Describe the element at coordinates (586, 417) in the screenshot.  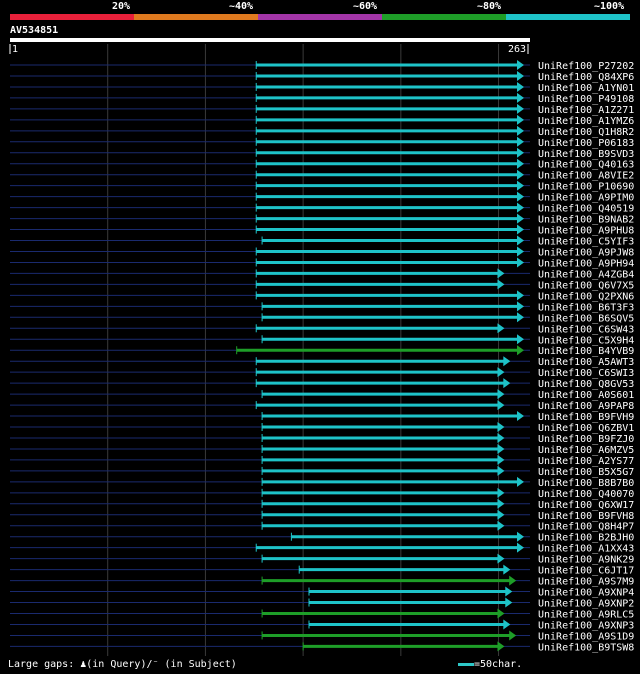
I see `hit-label: UniRef100_B9FVH9` at that location.